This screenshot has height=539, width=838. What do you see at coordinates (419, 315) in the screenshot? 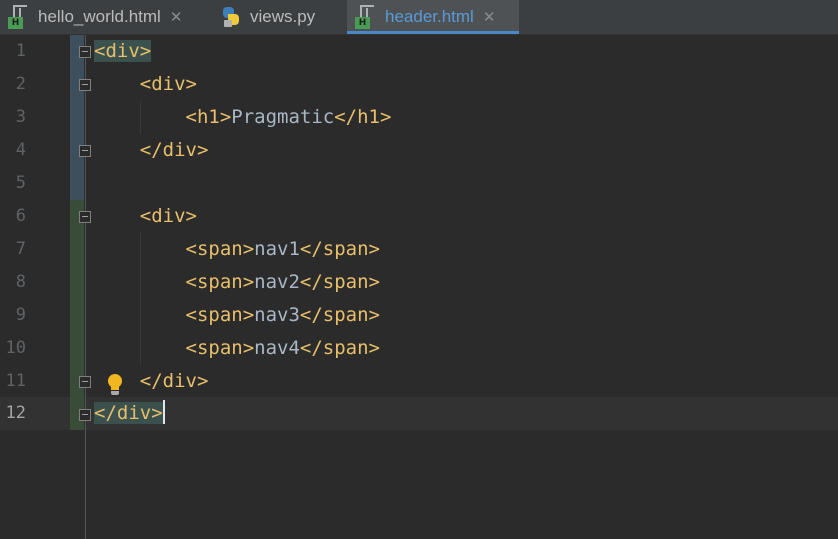
I see `code-line: 9 <span>nav3</span>` at bounding box center [419, 315].